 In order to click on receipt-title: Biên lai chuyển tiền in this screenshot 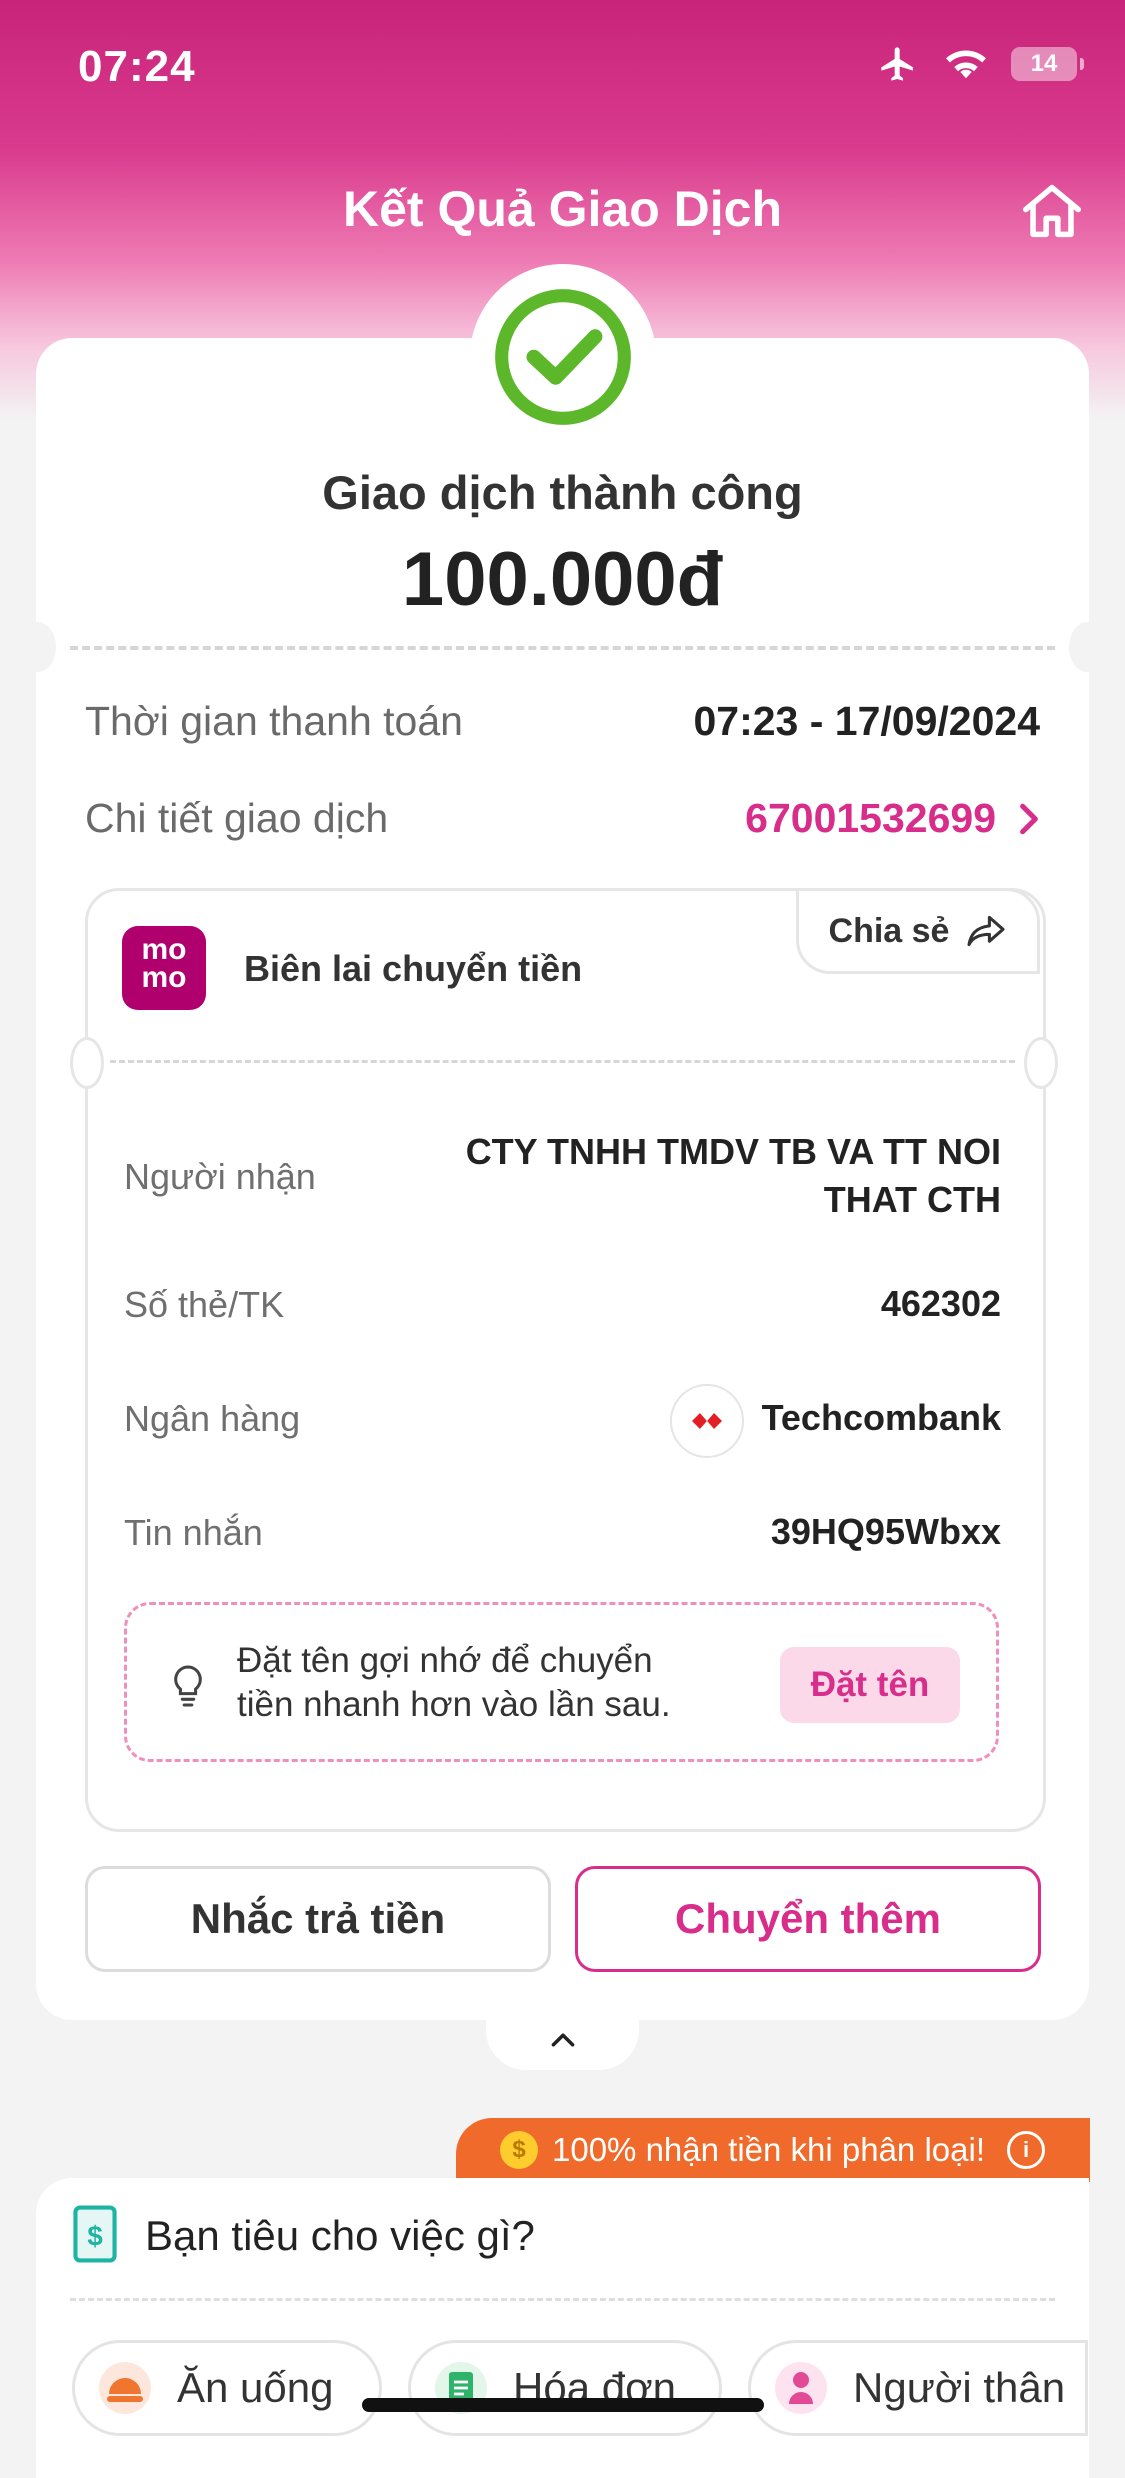, I will do `click(413, 968)`.